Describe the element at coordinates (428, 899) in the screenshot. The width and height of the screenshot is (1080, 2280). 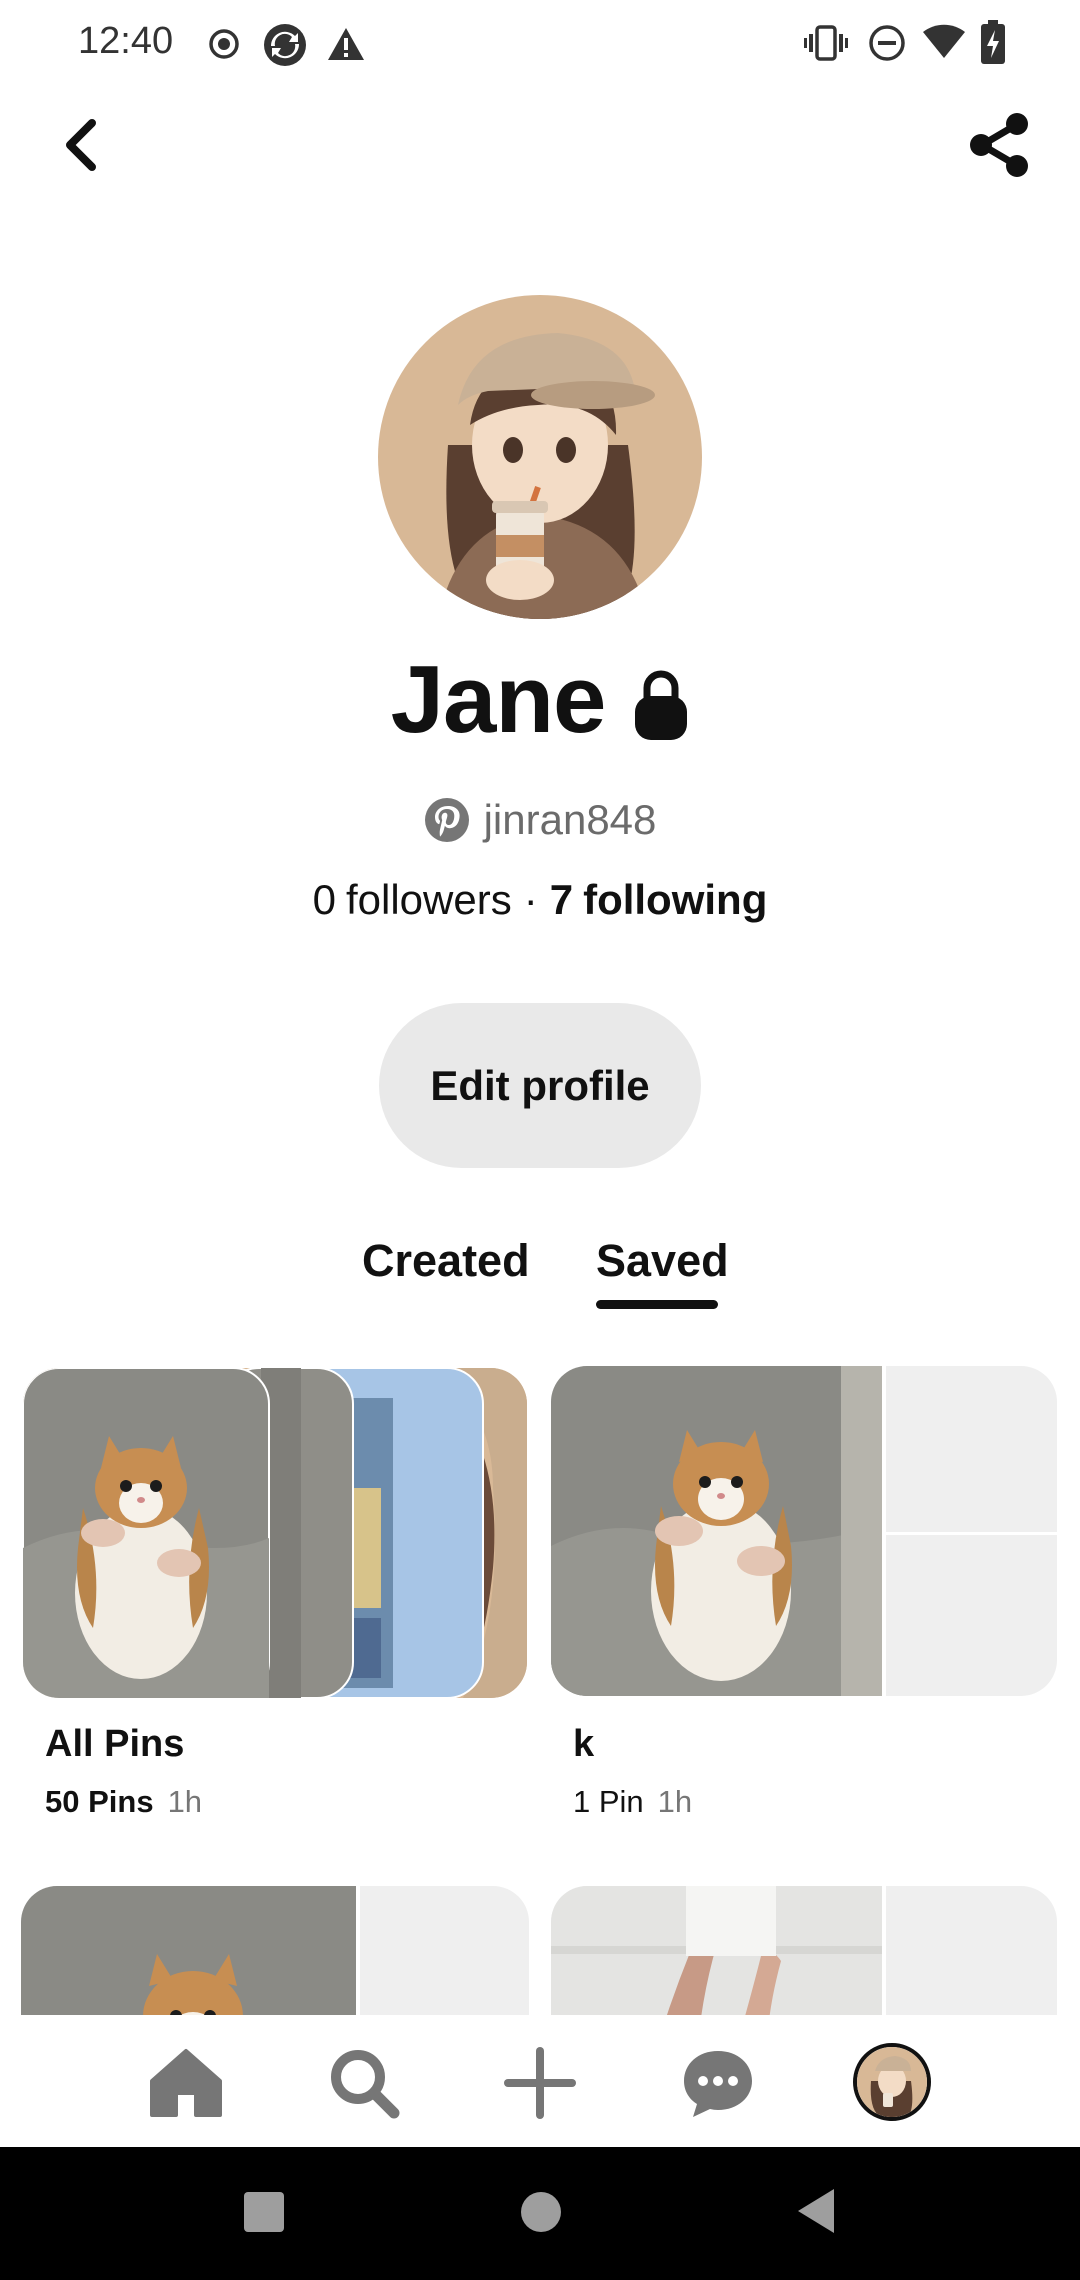
I see `followers-label: followers` at that location.